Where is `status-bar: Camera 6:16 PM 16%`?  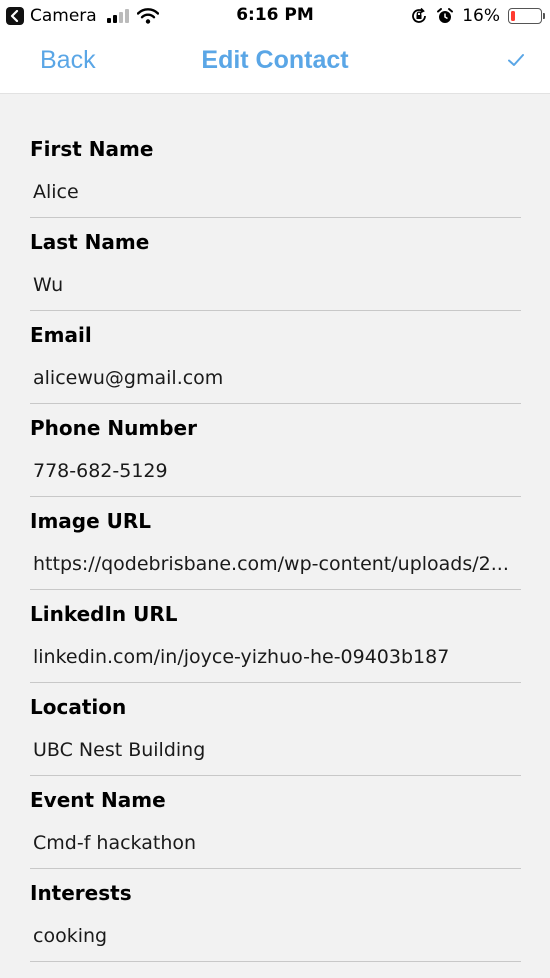
status-bar: Camera 6:16 PM 16% is located at coordinates (275, 16).